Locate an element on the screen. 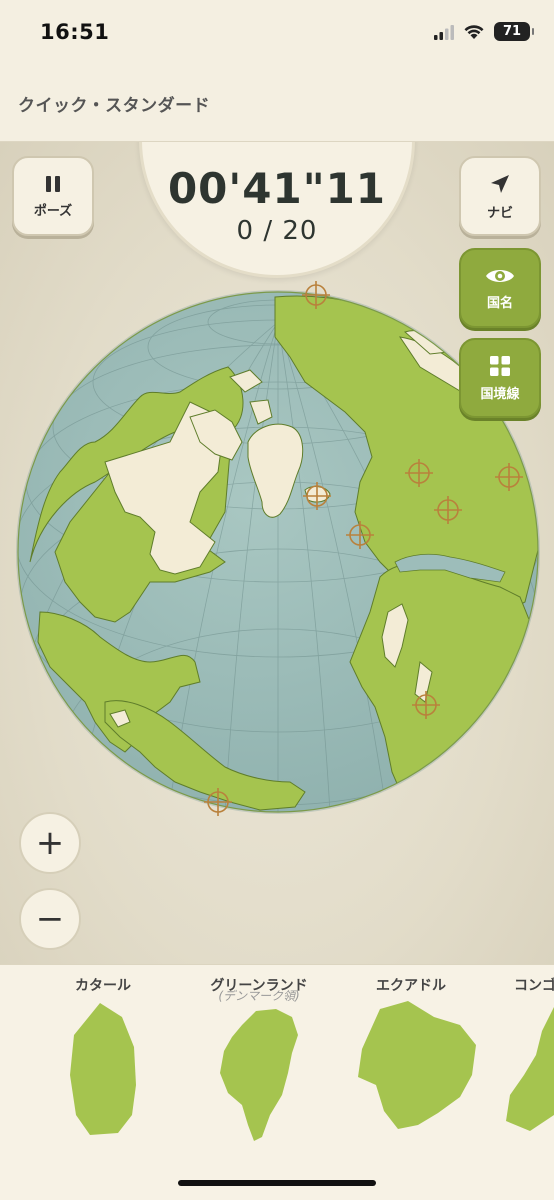  borders-toggle: 国境線 is located at coordinates (500, 378).